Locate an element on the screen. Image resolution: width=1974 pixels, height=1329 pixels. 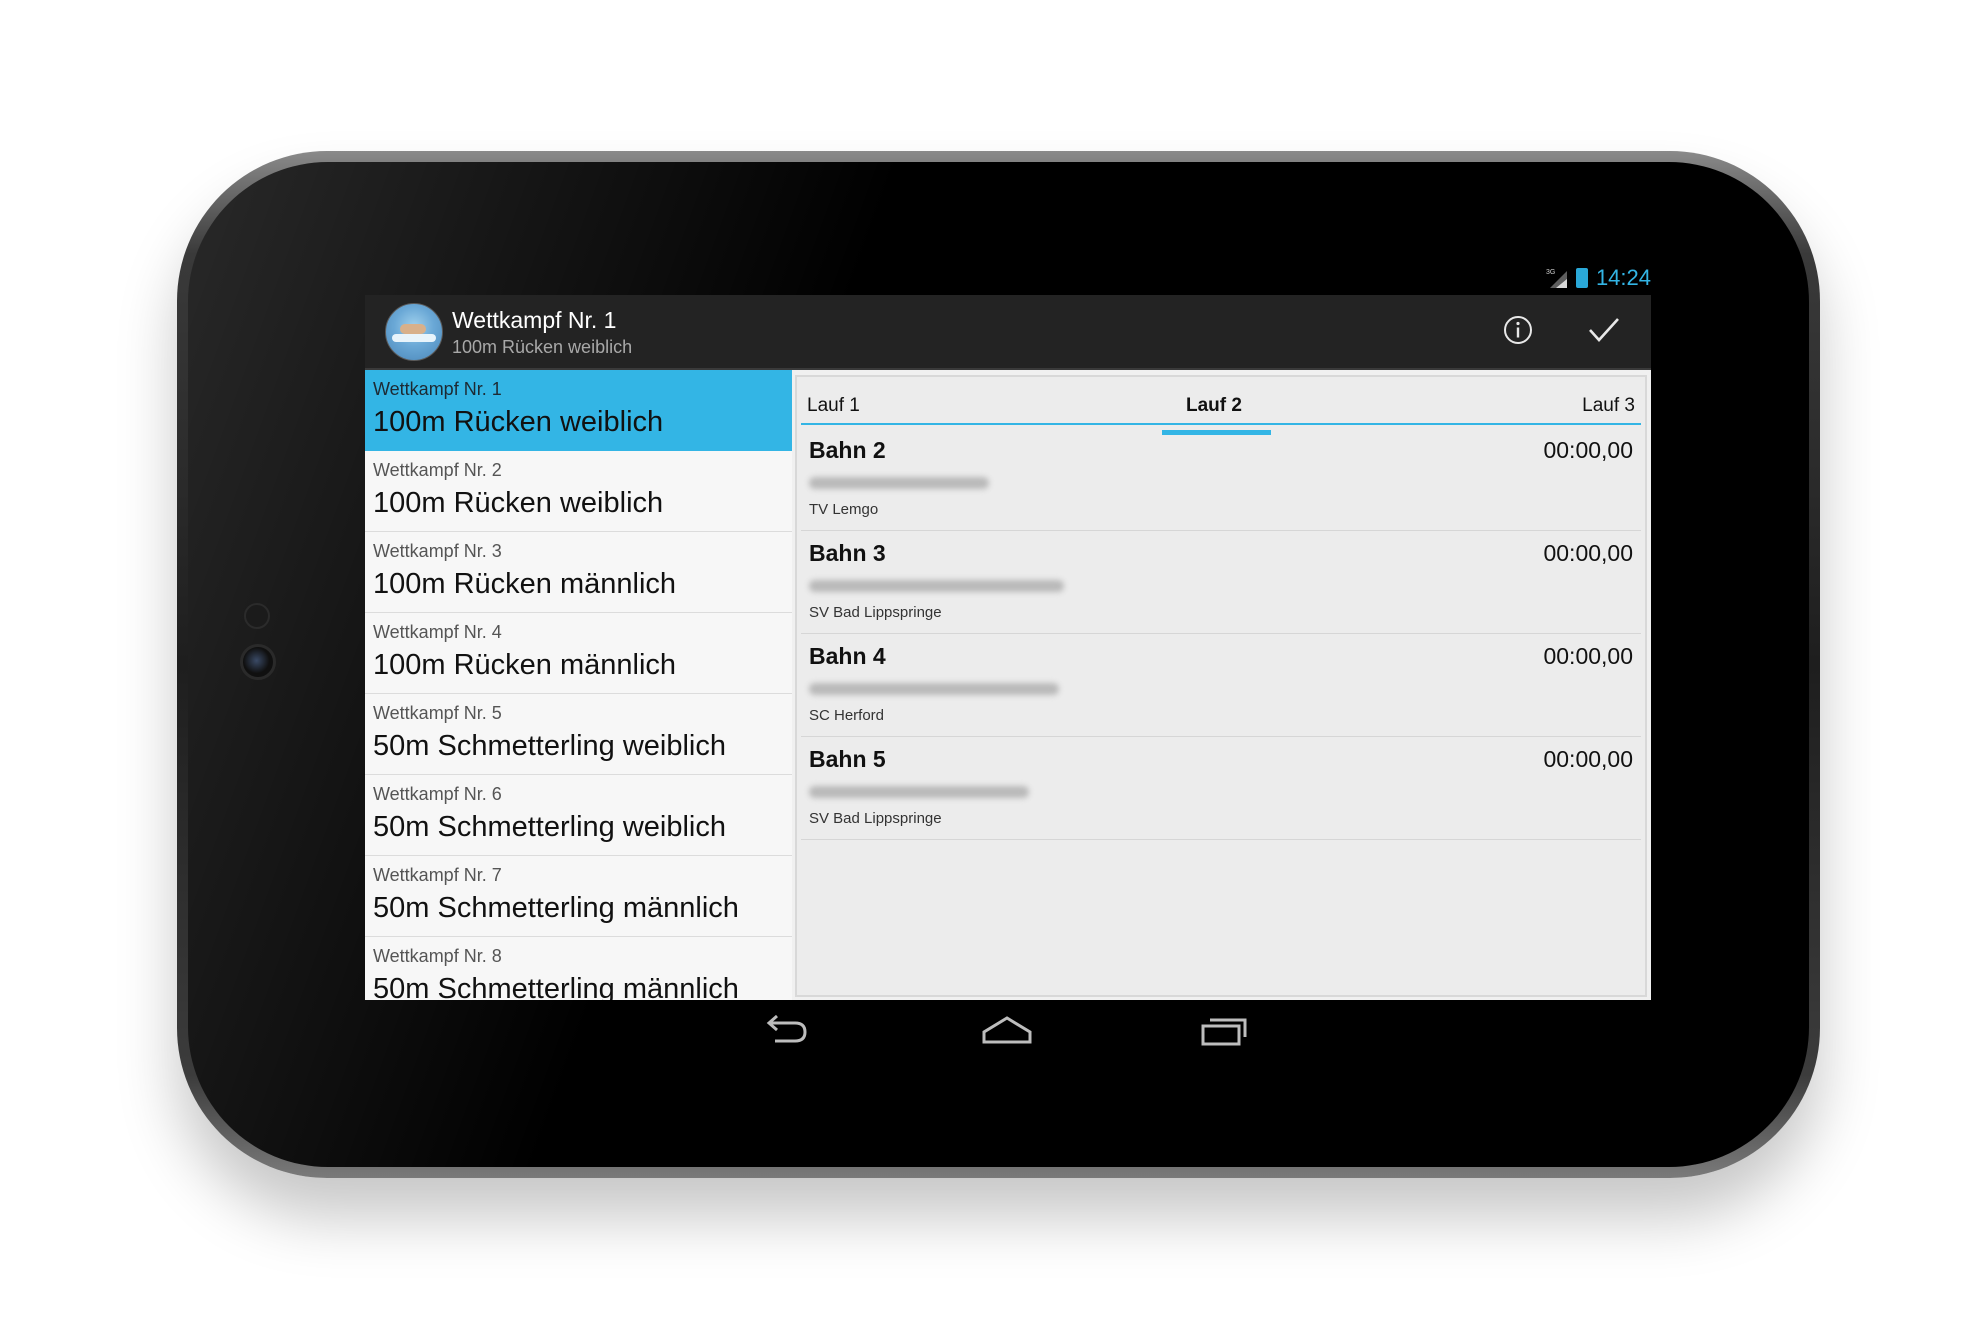
tab-lauf-3: Lauf 3 is located at coordinates (1608, 406).